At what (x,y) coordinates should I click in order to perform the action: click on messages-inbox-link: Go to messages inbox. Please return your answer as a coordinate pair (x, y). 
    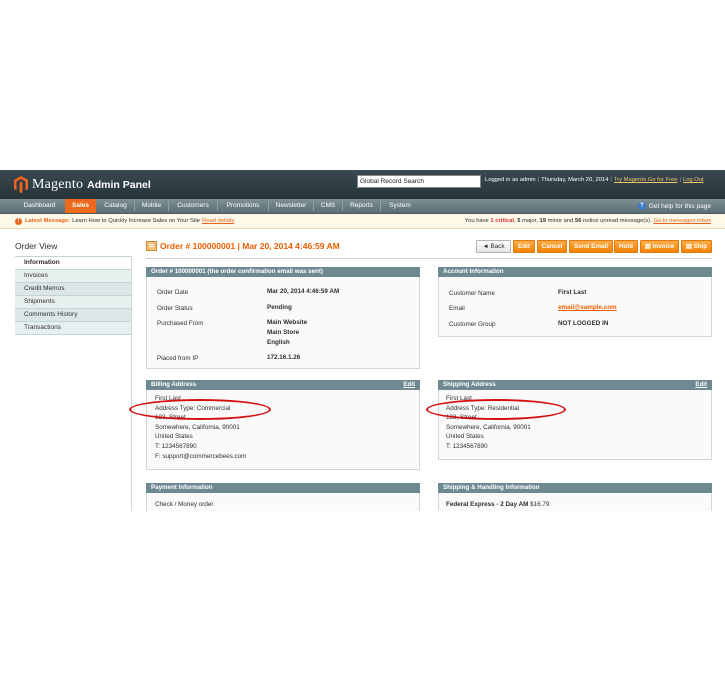
    Looking at the image, I should click on (682, 221).